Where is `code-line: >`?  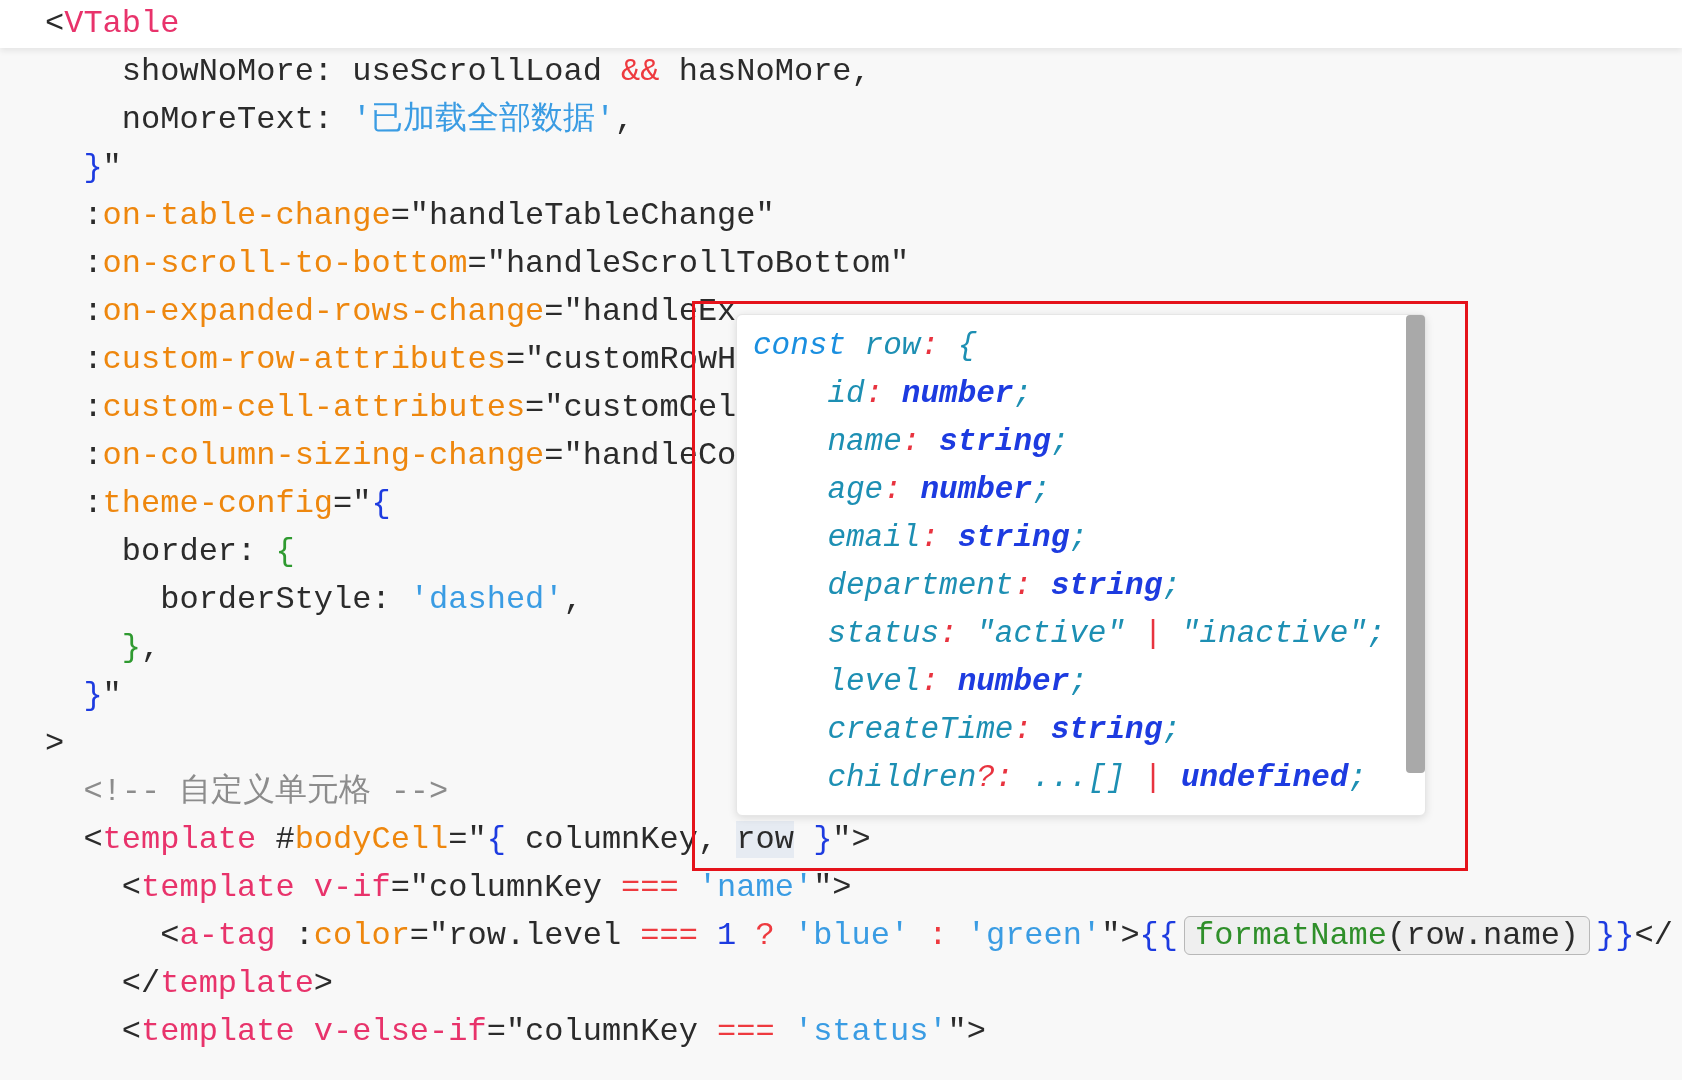
code-line: > is located at coordinates (55, 744).